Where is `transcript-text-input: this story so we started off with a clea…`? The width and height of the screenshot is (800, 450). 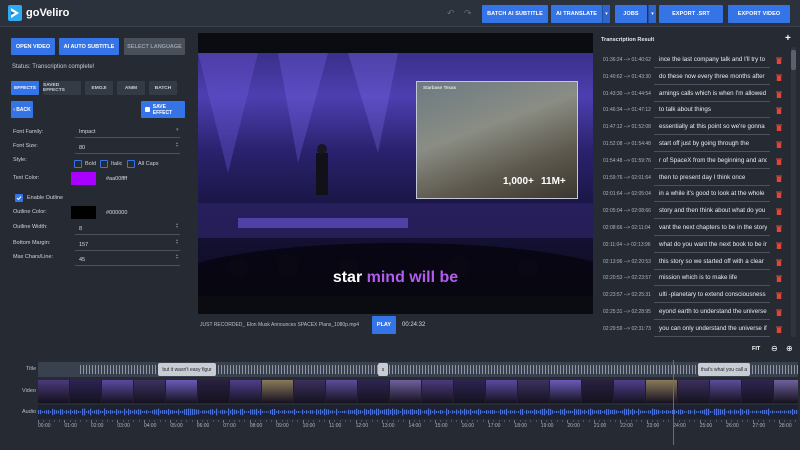 transcript-text-input: this story so we started off with a clea… is located at coordinates (713, 261).